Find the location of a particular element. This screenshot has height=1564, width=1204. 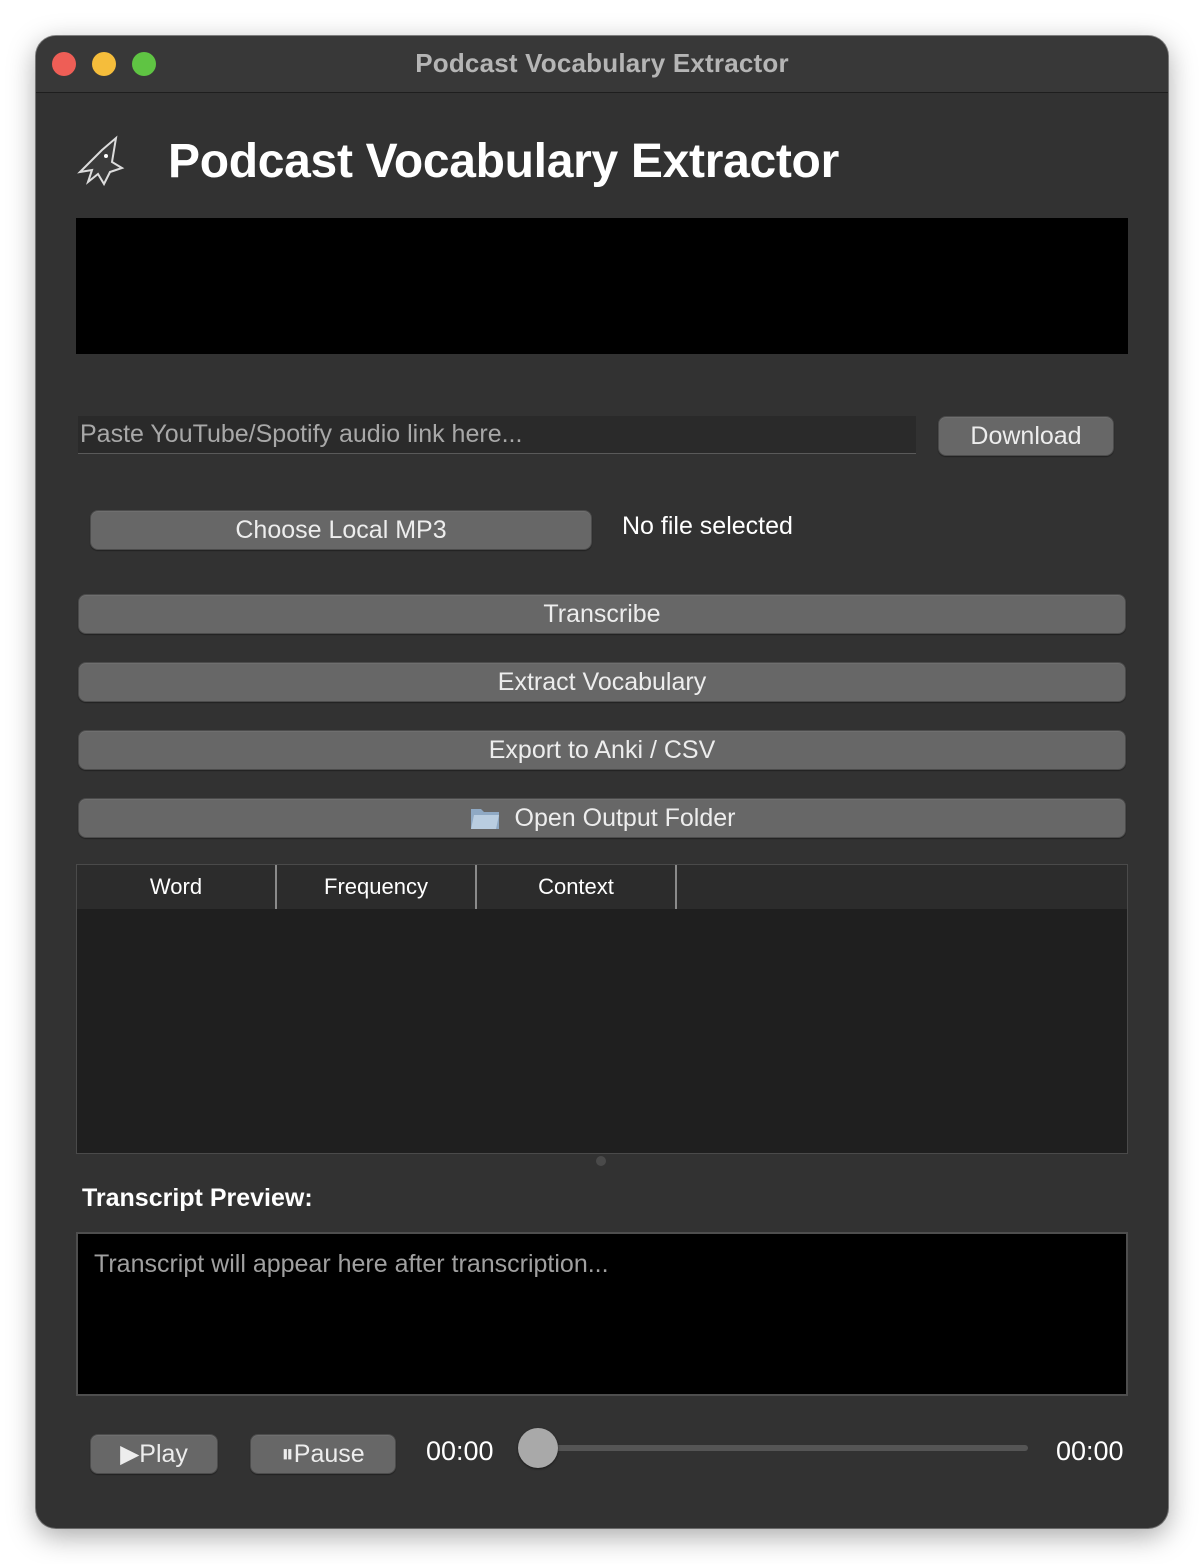

transcribe-button: Transcribe is located at coordinates (602, 614).